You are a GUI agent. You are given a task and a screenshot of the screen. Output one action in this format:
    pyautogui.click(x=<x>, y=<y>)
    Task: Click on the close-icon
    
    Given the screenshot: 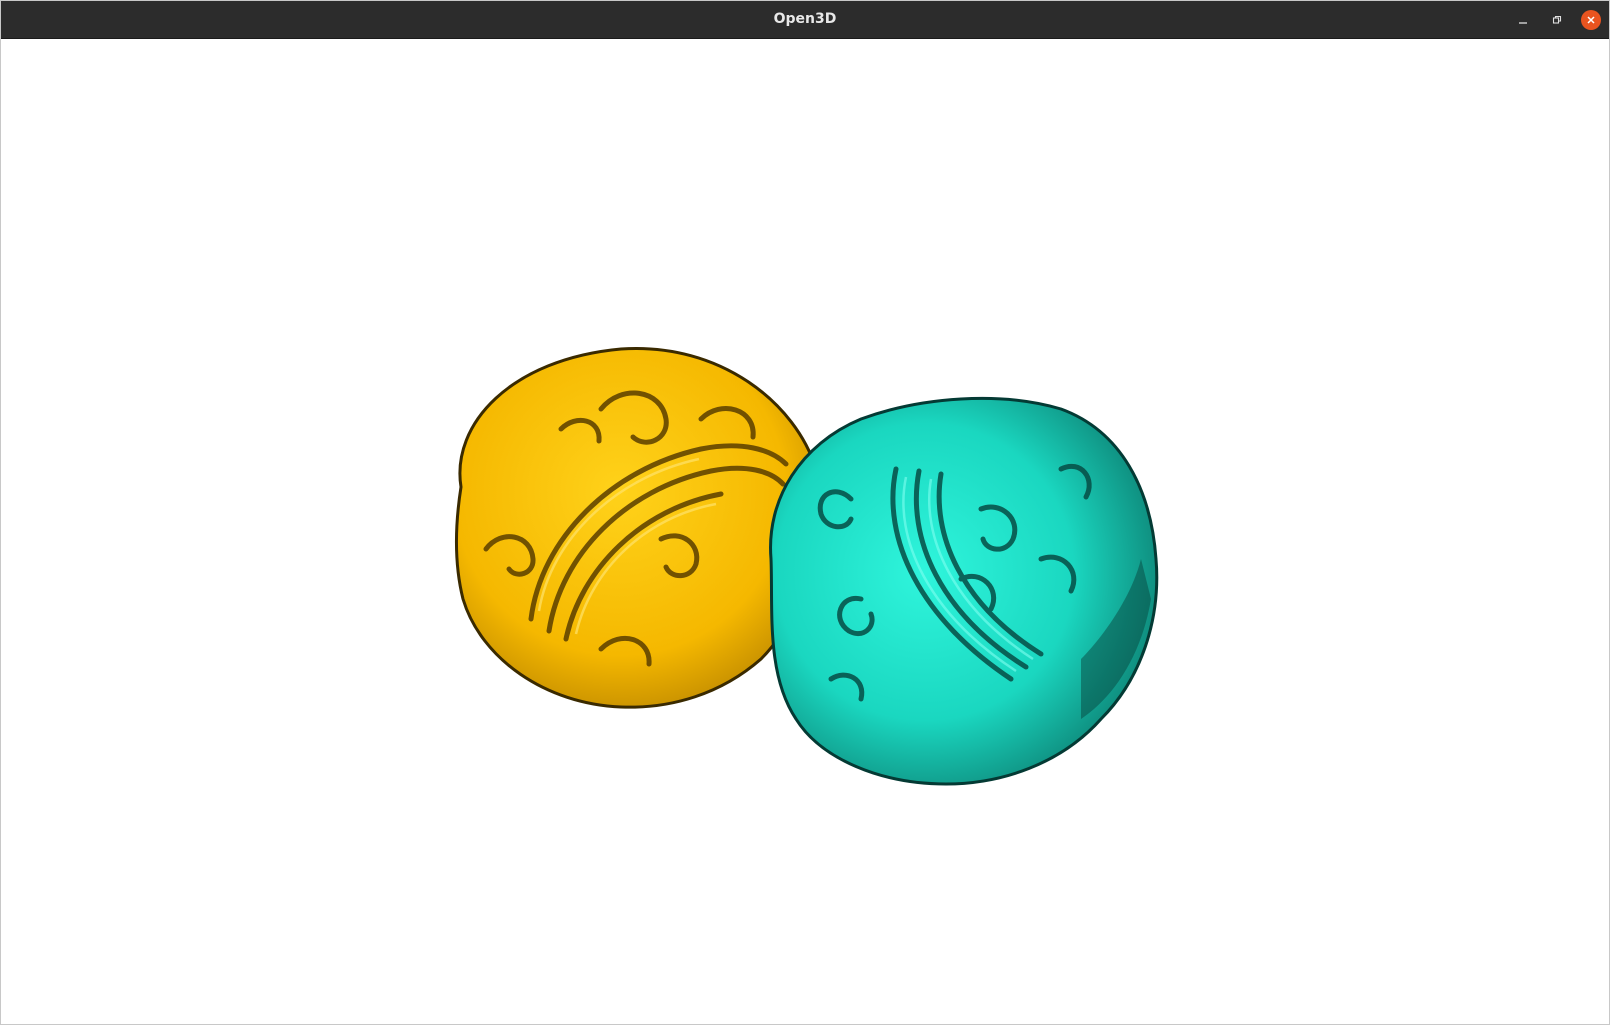 What is the action you would take?
    pyautogui.click(x=1591, y=20)
    